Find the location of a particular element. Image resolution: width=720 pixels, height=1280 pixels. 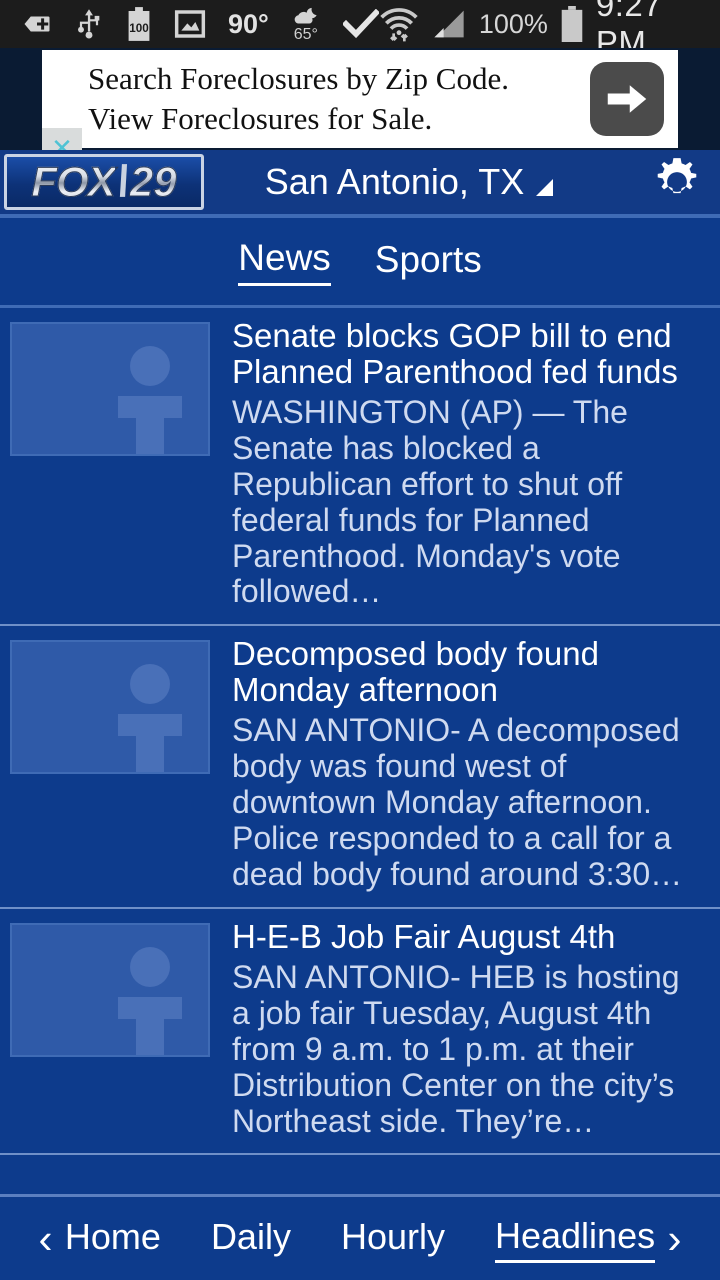

bottom-navigation: ‹ Home Daily Hourly Headlines › is located at coordinates (360, 1237).